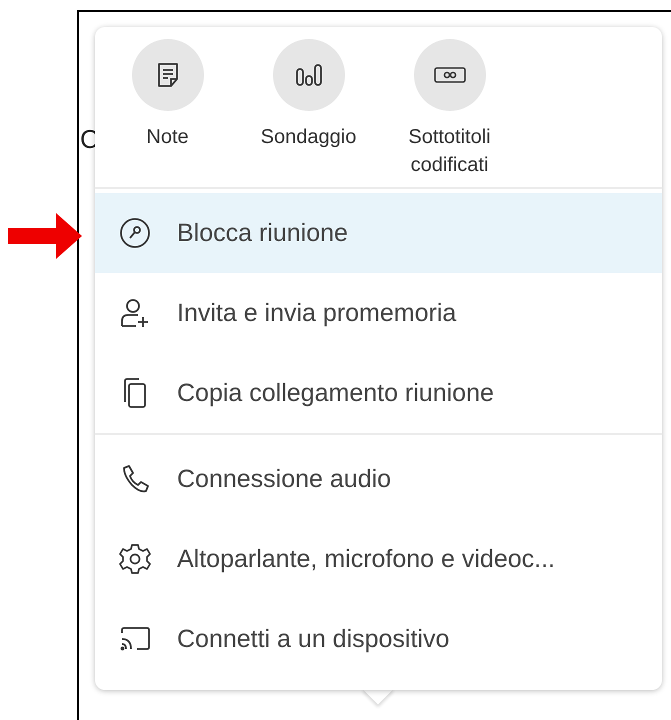 This screenshot has width=671, height=720. Describe the element at coordinates (135, 639) in the screenshot. I see `cast-icon` at that location.